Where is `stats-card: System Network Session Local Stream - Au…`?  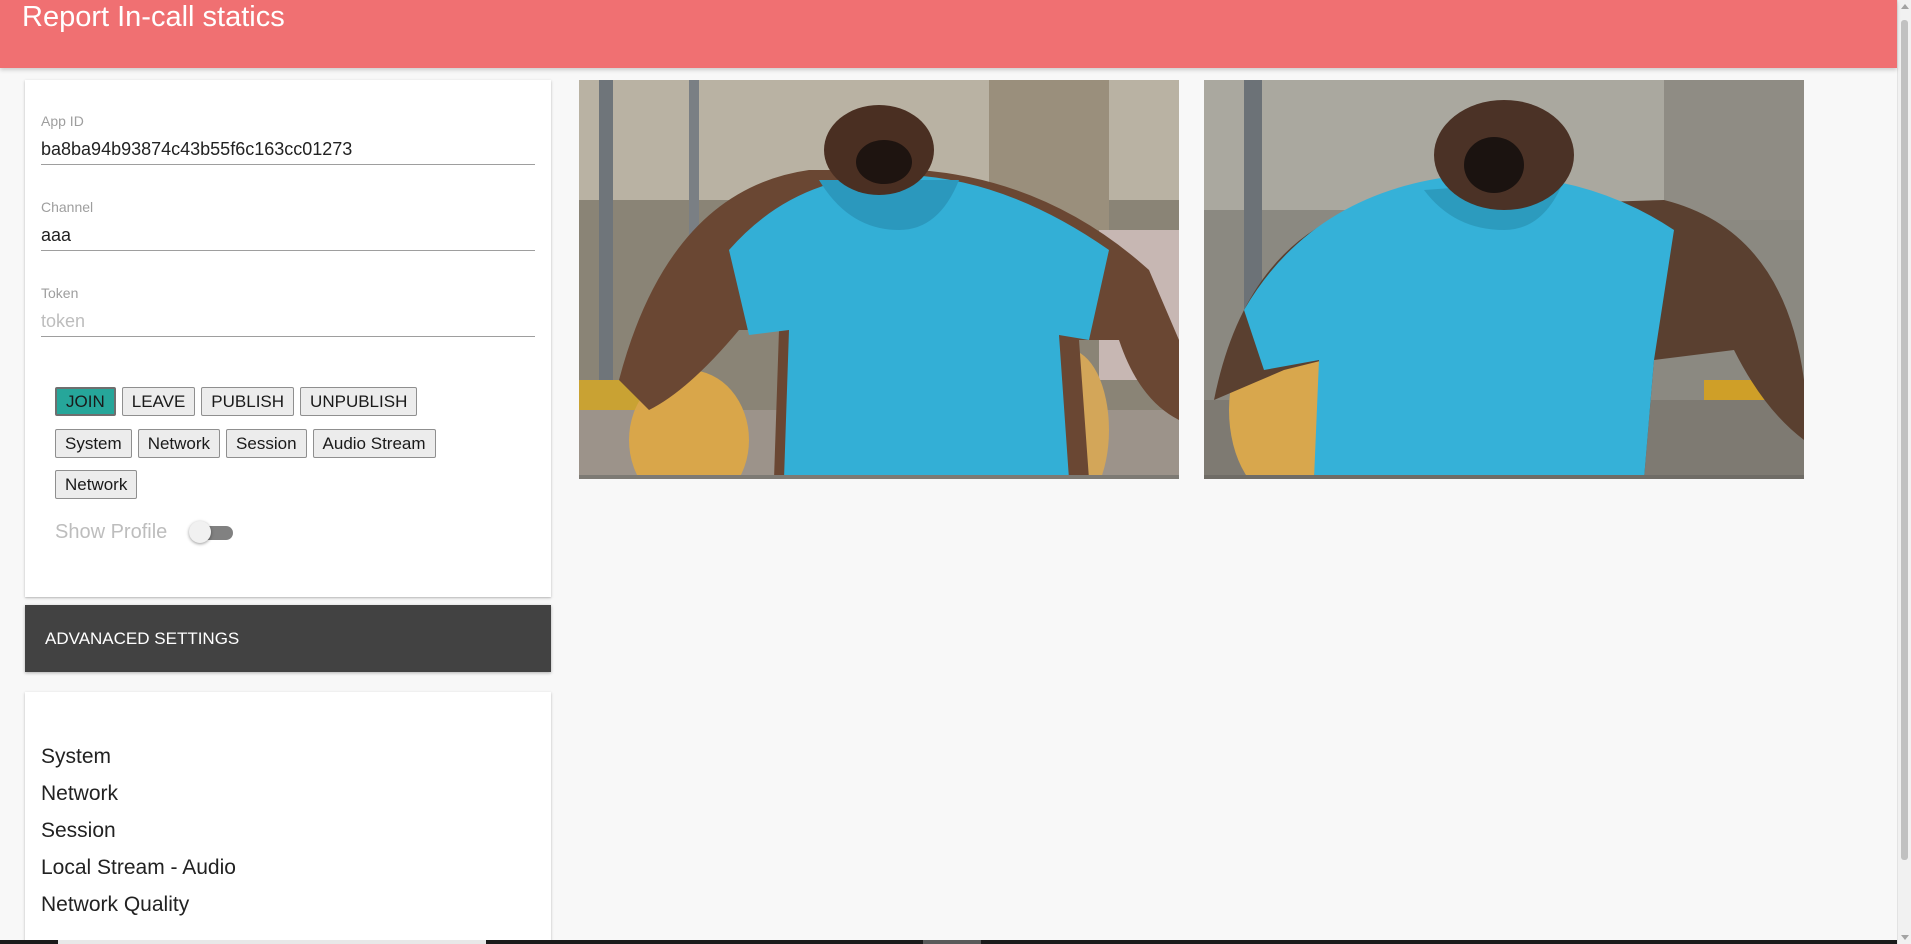
stats-card: System Network Session Local Stream - Au… is located at coordinates (288, 818).